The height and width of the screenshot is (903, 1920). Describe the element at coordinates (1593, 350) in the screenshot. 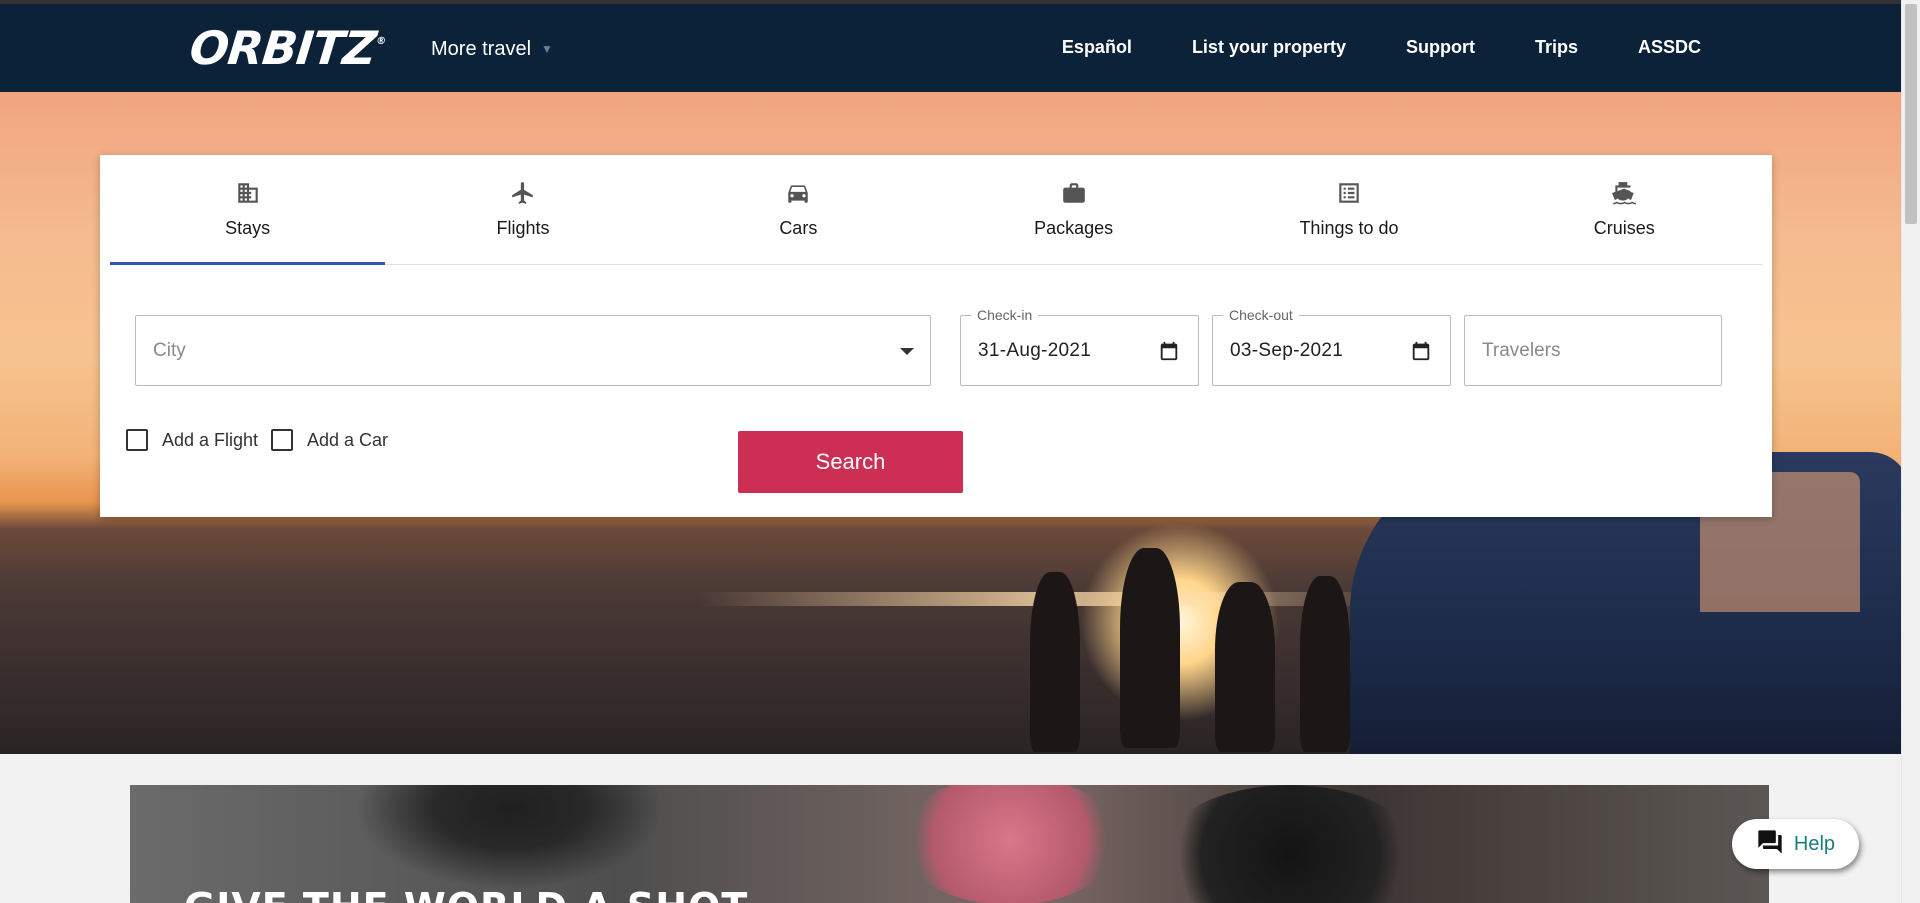

I see `travelers-field: Travelers` at that location.